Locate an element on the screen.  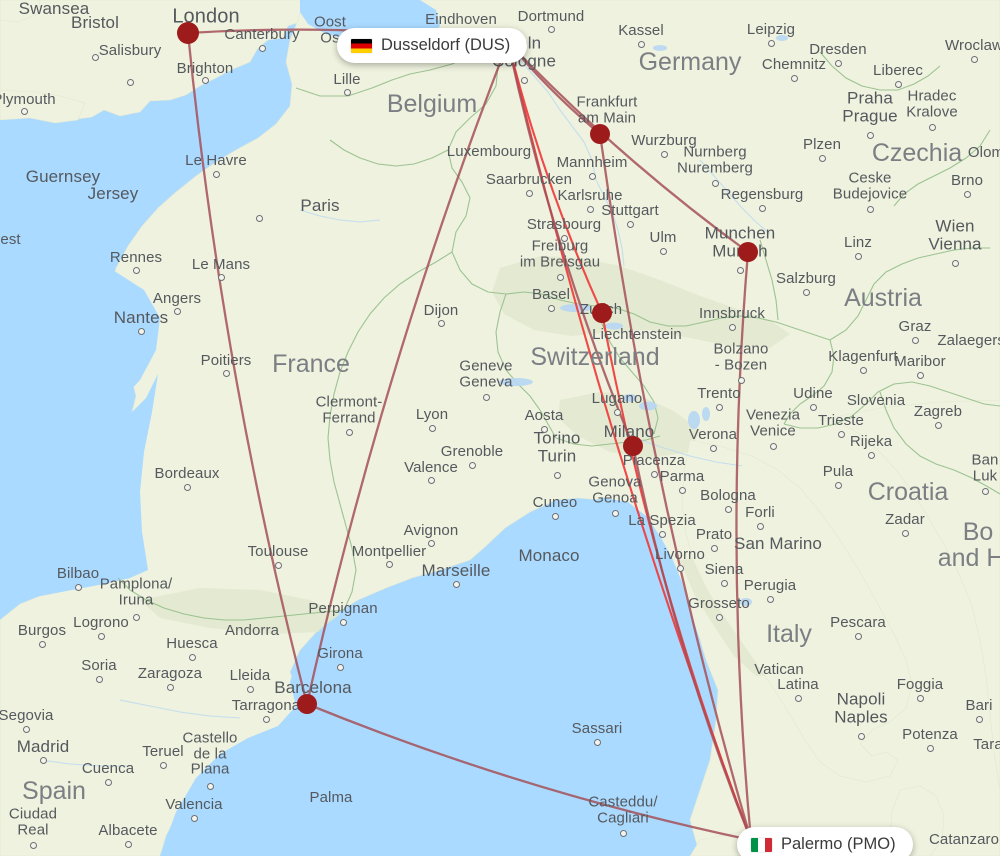
city-label: Pula is located at coordinates (838, 472).